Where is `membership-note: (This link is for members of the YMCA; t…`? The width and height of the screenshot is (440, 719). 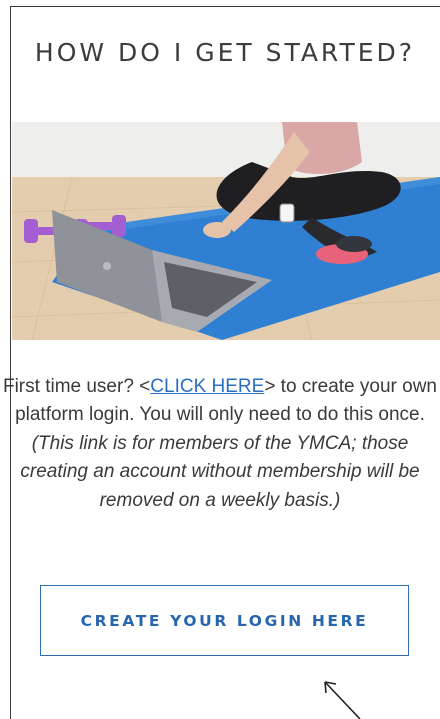 membership-note: (This link is for members of the YMCA; t… is located at coordinates (220, 471).